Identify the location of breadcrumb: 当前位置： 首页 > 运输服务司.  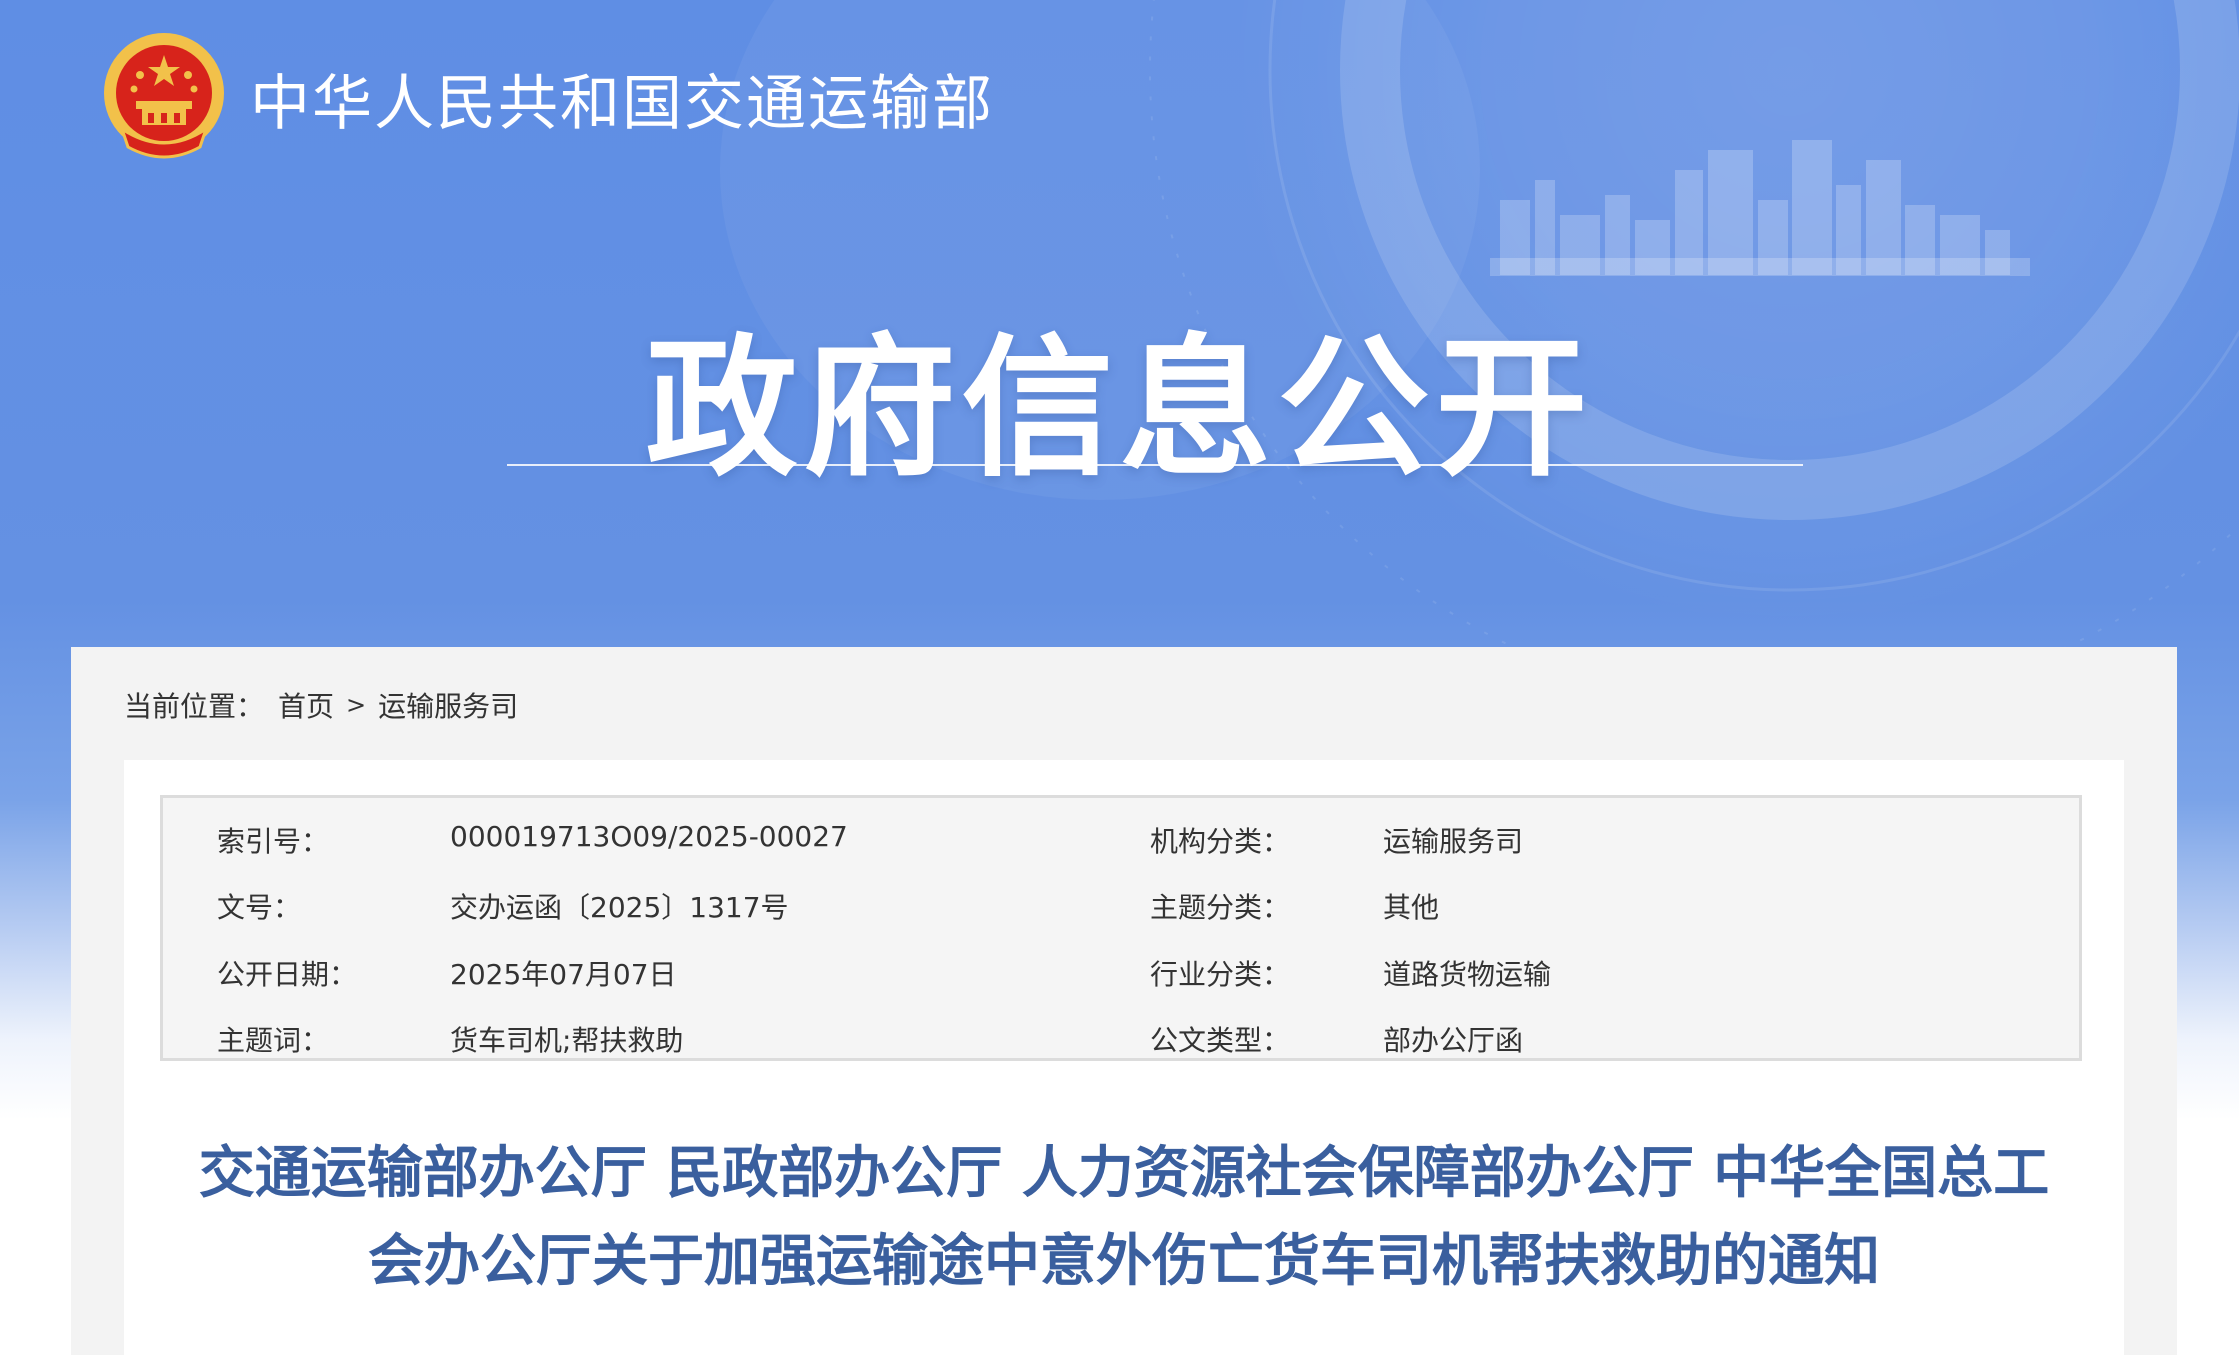
(321, 705).